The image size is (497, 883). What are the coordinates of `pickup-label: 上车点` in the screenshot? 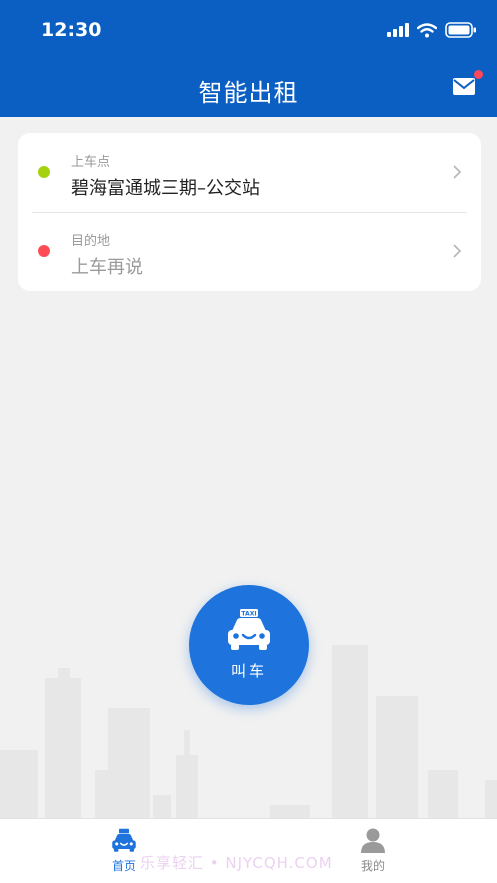 It's located at (91, 162).